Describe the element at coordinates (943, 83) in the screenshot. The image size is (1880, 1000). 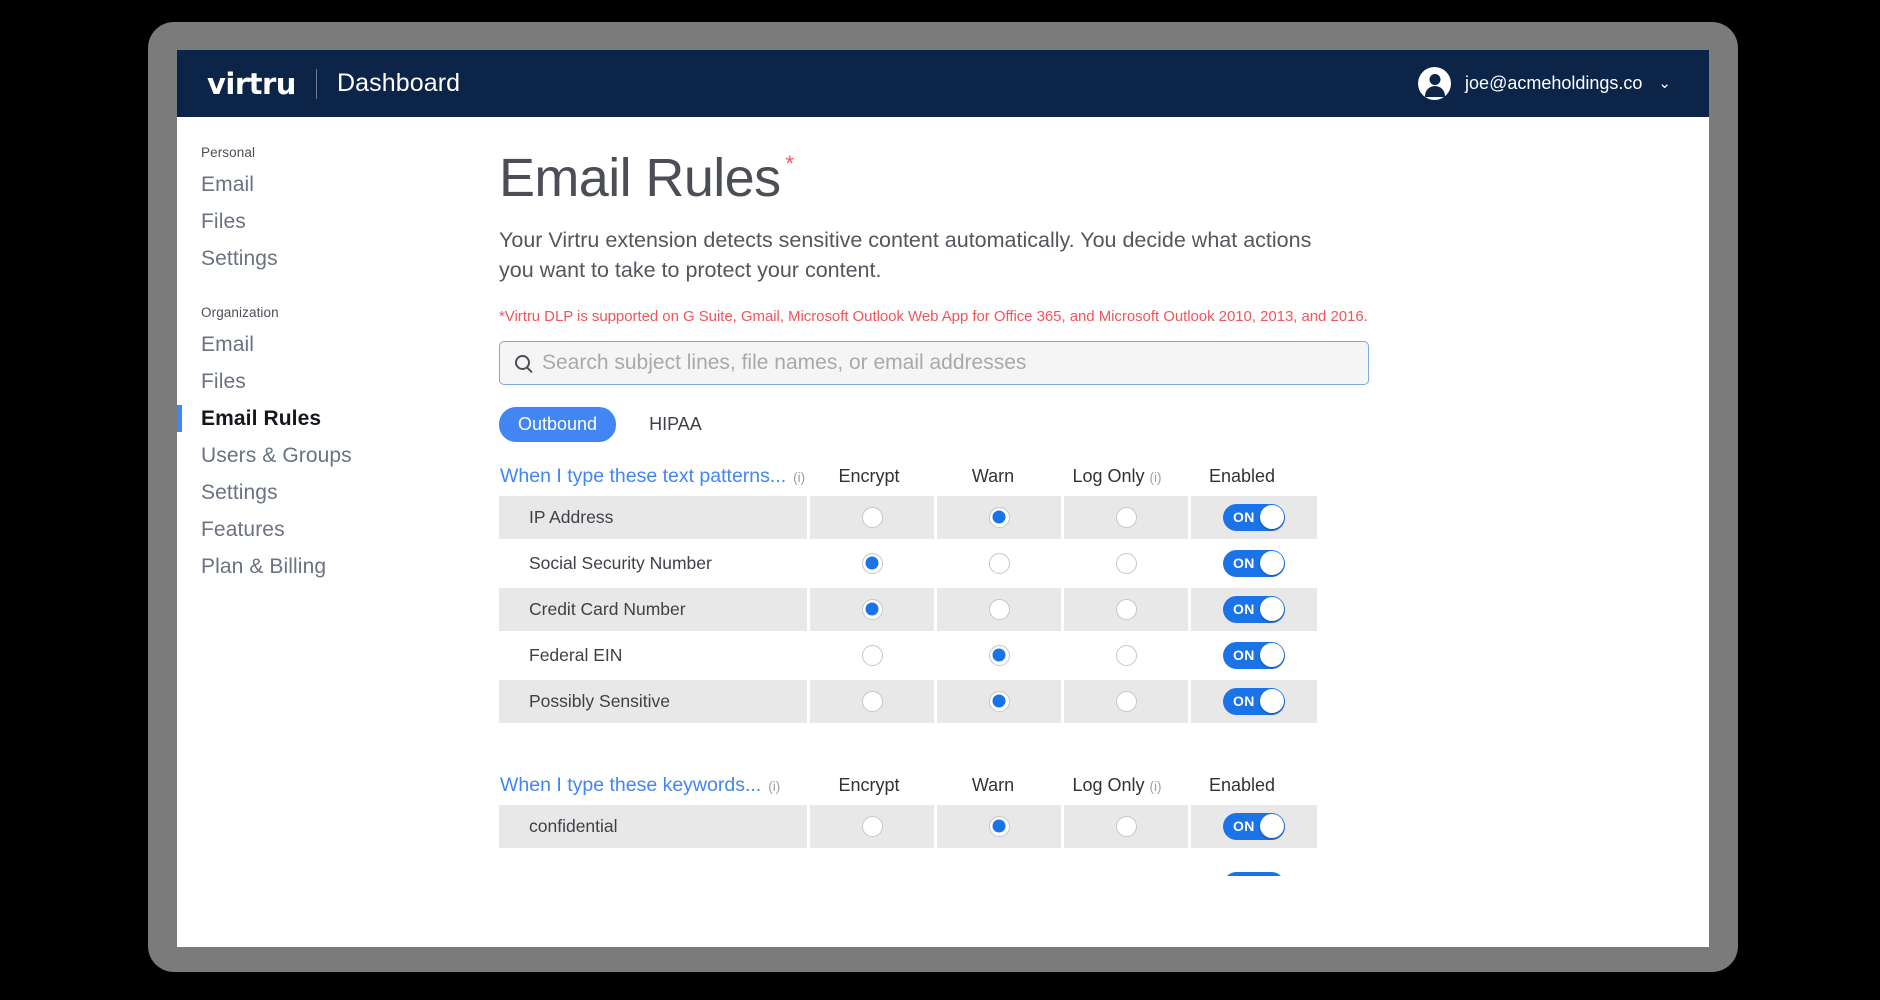
I see `top-navigation-bar: virtru Dashboard joe@acmeholdings.co ⌄` at that location.